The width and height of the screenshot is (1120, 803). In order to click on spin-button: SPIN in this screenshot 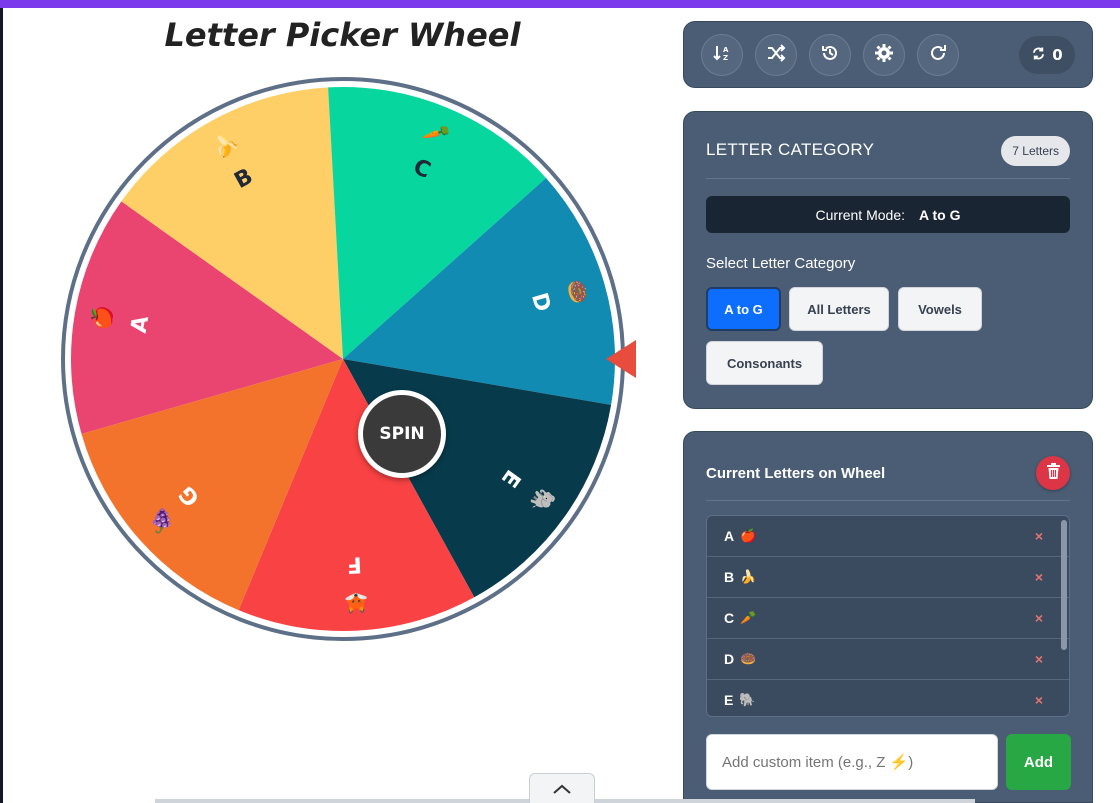, I will do `click(402, 434)`.